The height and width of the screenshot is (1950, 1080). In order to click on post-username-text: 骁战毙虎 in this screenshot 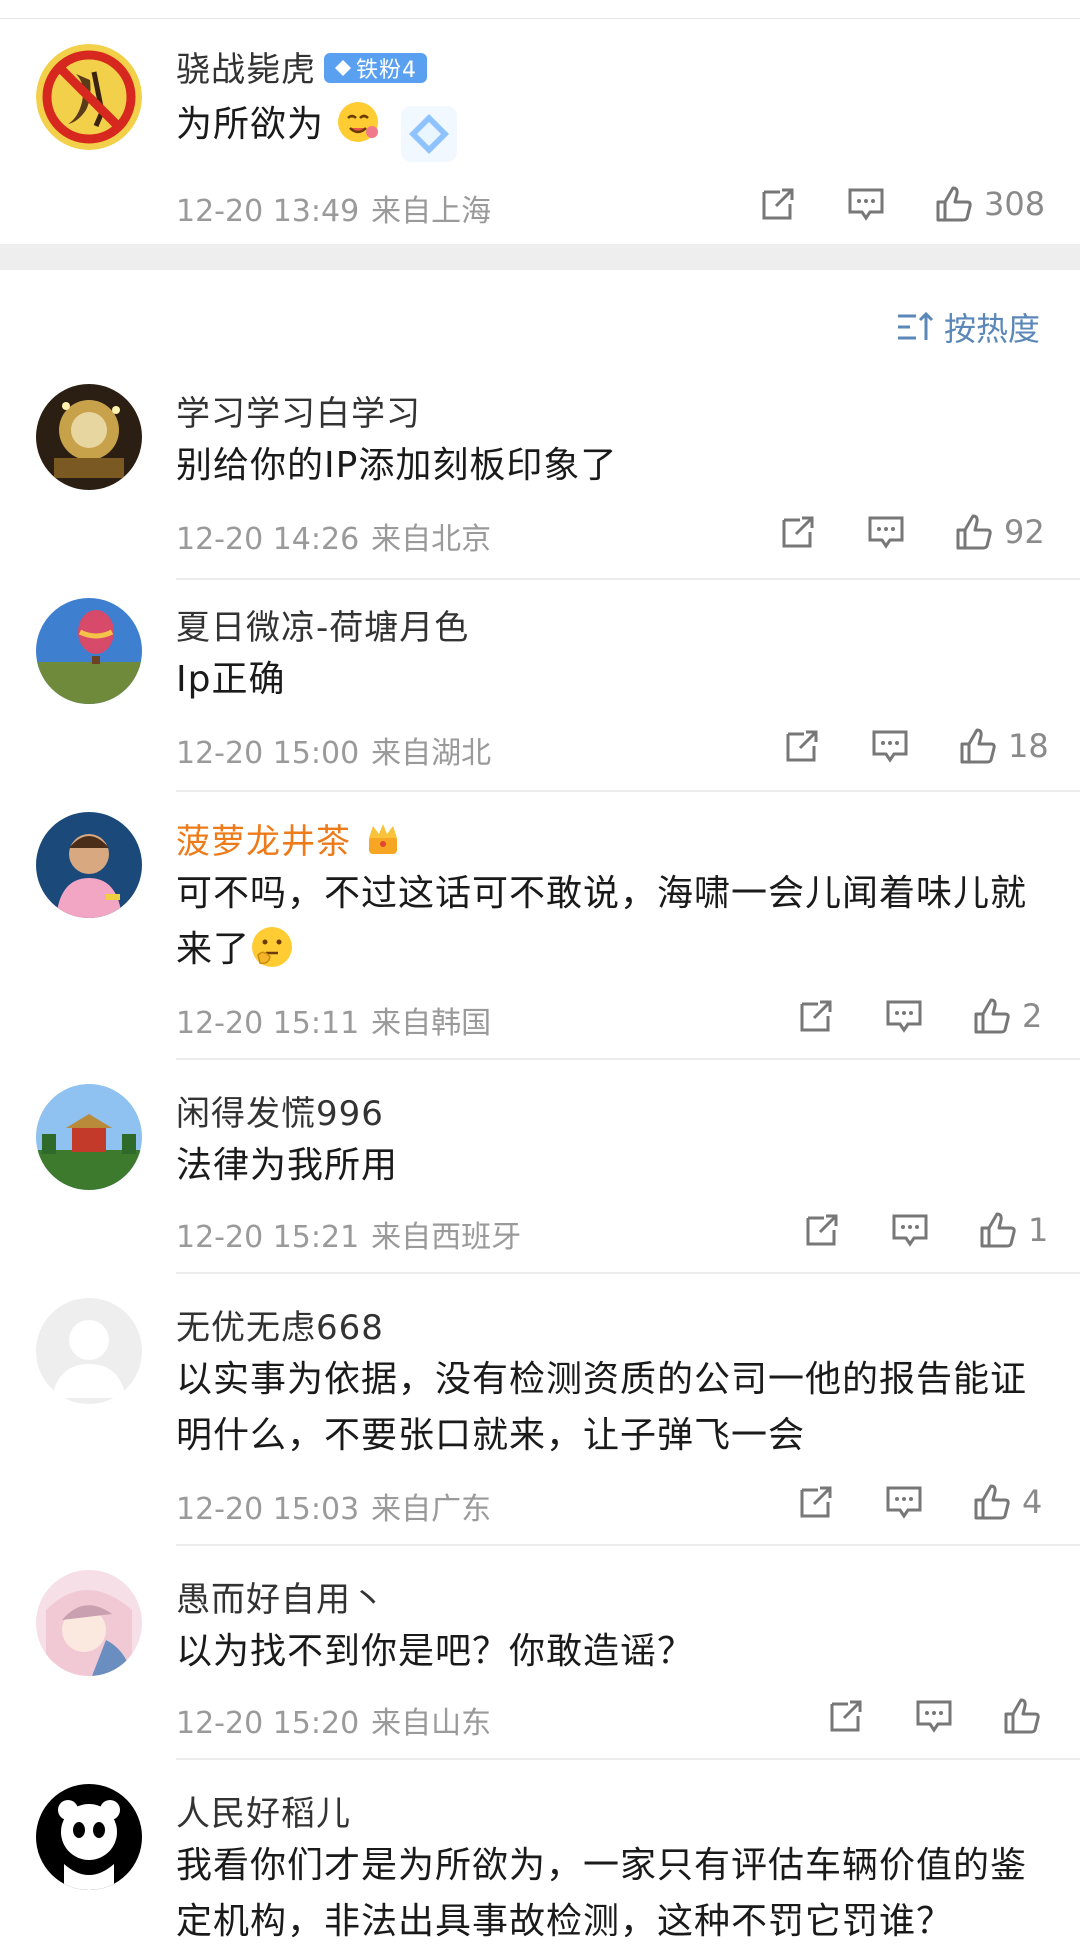, I will do `click(246, 70)`.